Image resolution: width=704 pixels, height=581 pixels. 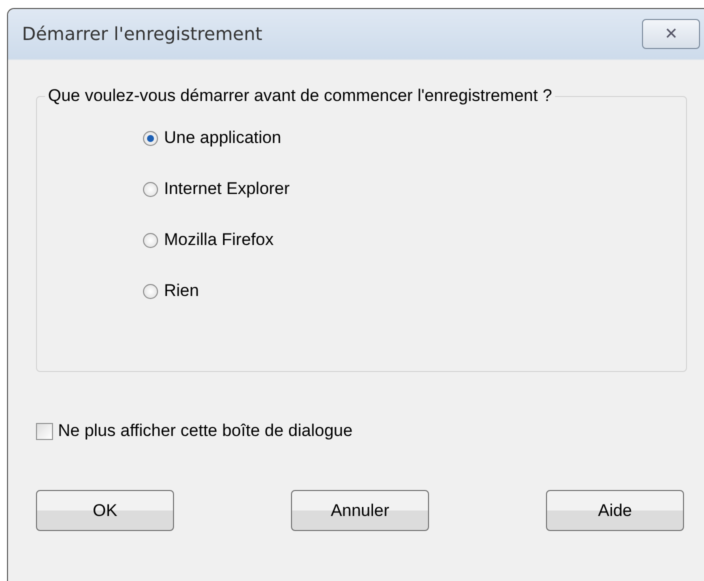 I want to click on window-title: Démarrer l'enregistrement, so click(x=142, y=34).